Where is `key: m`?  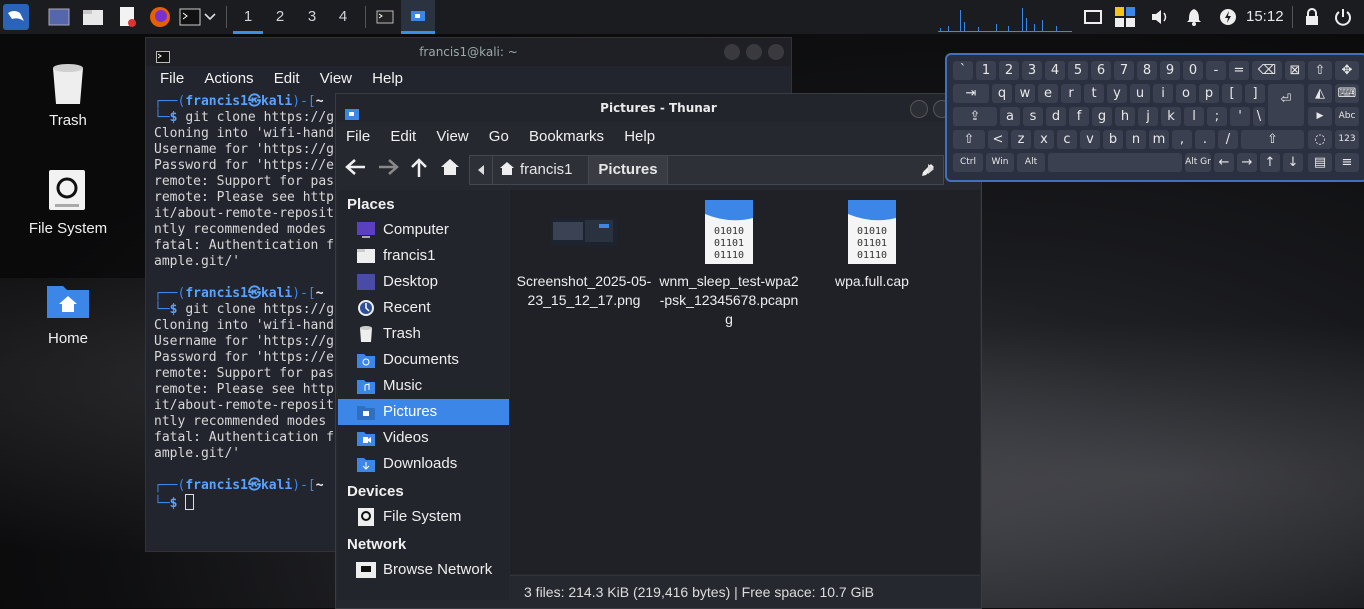
key: m is located at coordinates (1159, 139).